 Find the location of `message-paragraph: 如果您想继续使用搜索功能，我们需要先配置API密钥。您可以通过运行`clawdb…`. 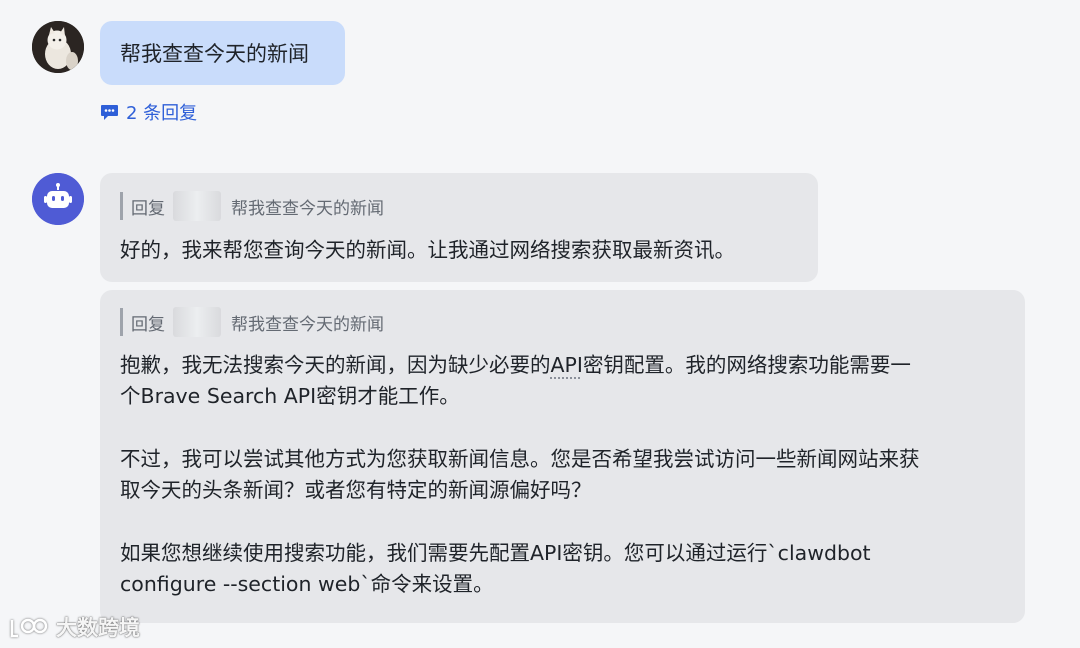

message-paragraph: 如果您想继续使用搜索功能，我们需要先配置API密钥。您可以通过运行`clawdb… is located at coordinates (562, 569).